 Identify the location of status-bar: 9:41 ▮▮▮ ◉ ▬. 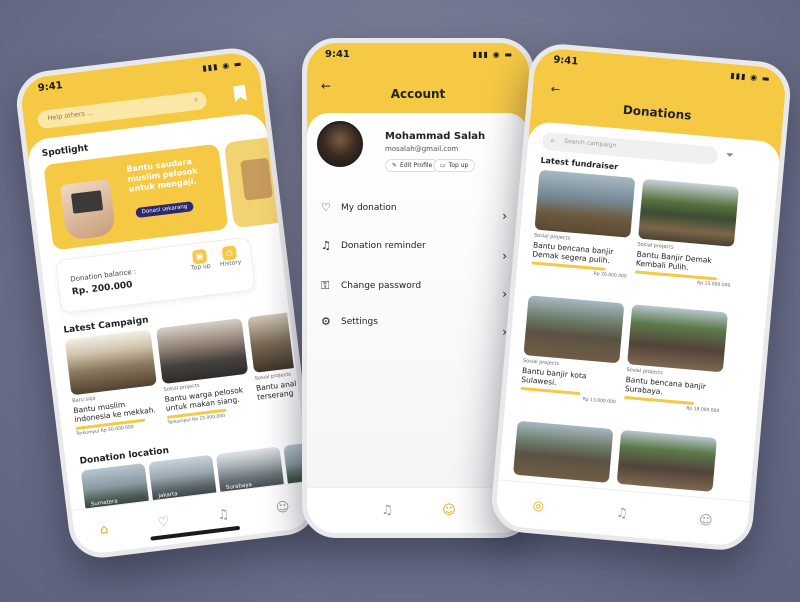
(419, 57).